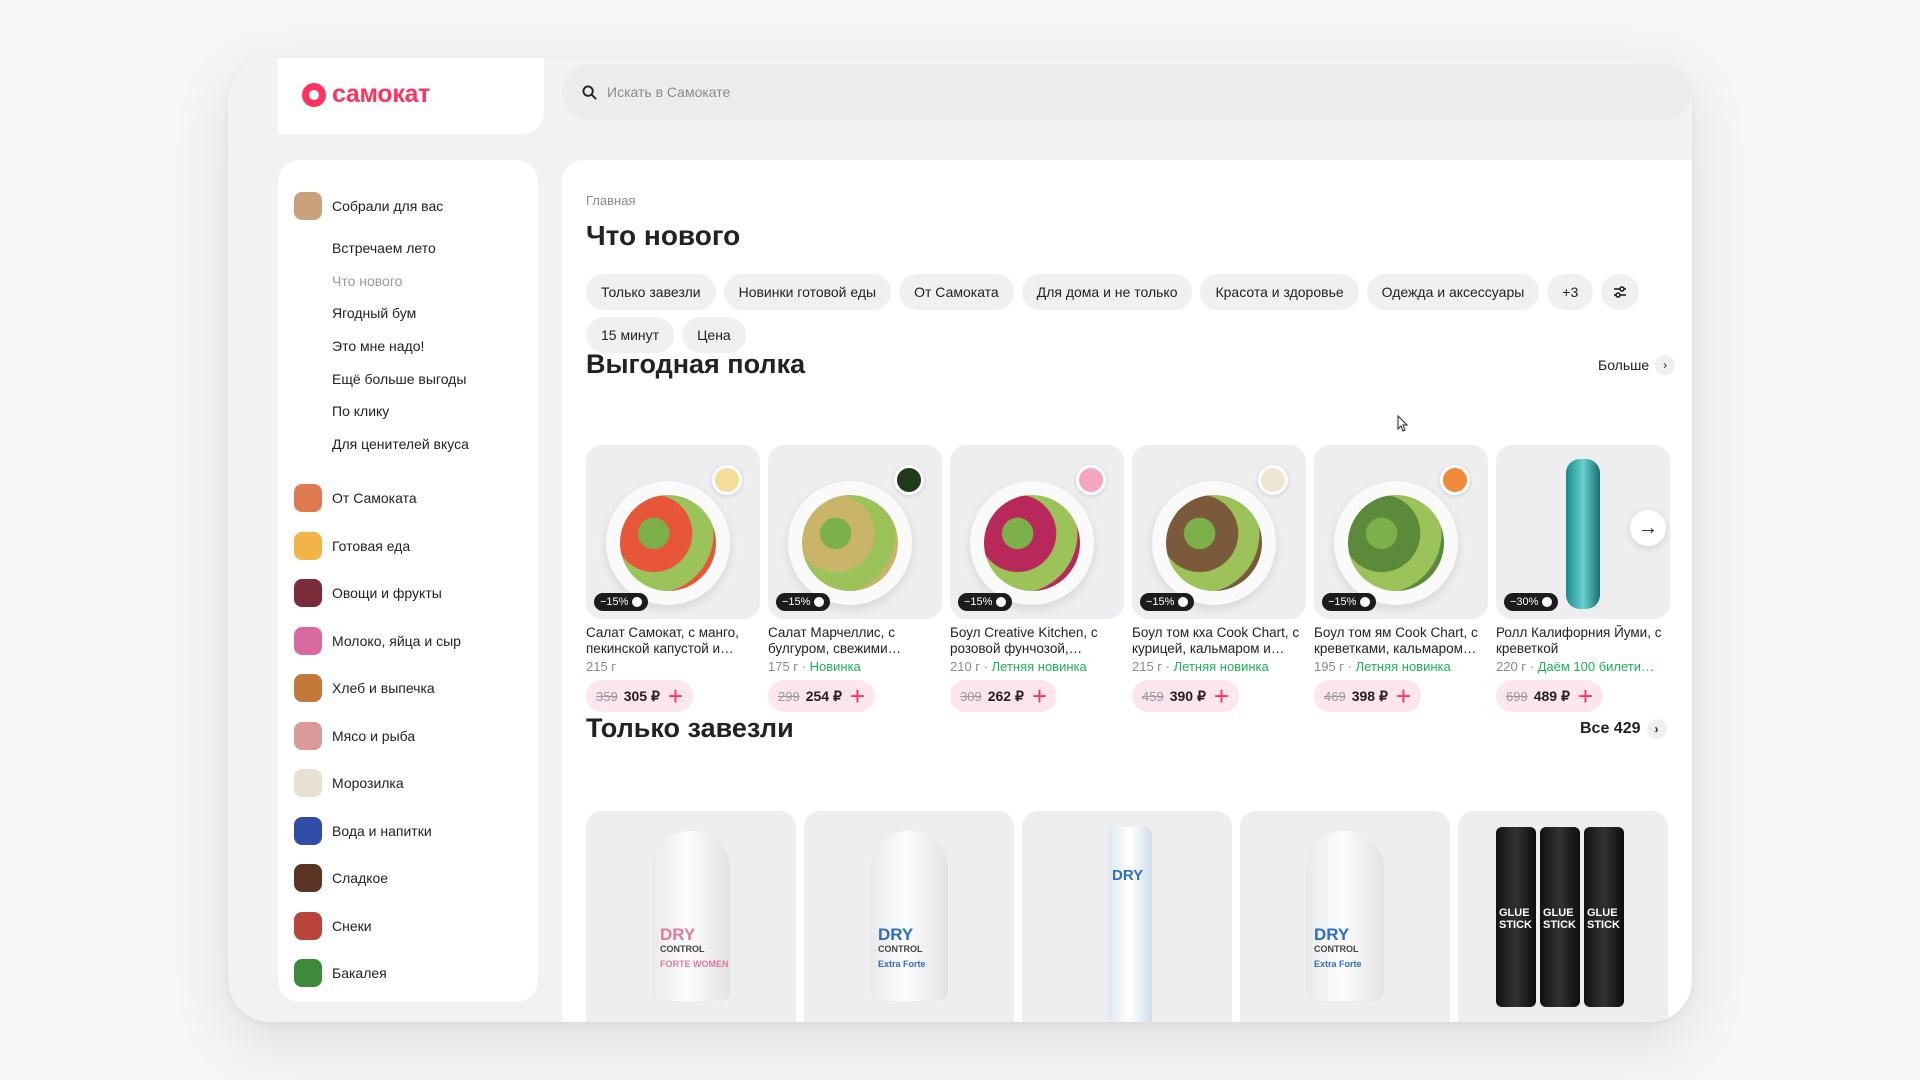 The height and width of the screenshot is (1080, 1920). I want to click on top-bar: самокат, so click(985, 96).